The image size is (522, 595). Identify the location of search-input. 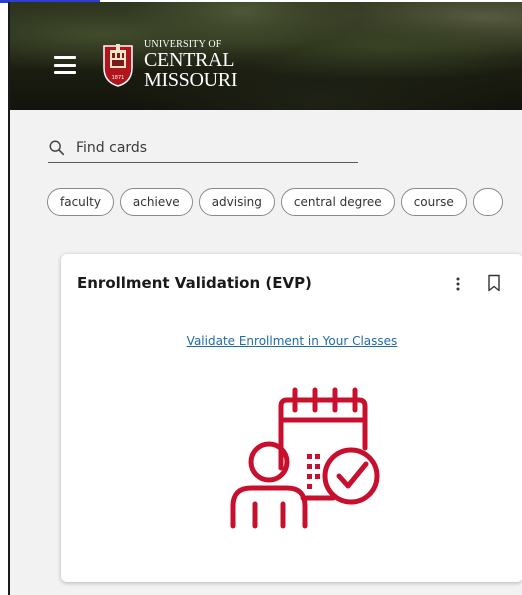
(206, 148).